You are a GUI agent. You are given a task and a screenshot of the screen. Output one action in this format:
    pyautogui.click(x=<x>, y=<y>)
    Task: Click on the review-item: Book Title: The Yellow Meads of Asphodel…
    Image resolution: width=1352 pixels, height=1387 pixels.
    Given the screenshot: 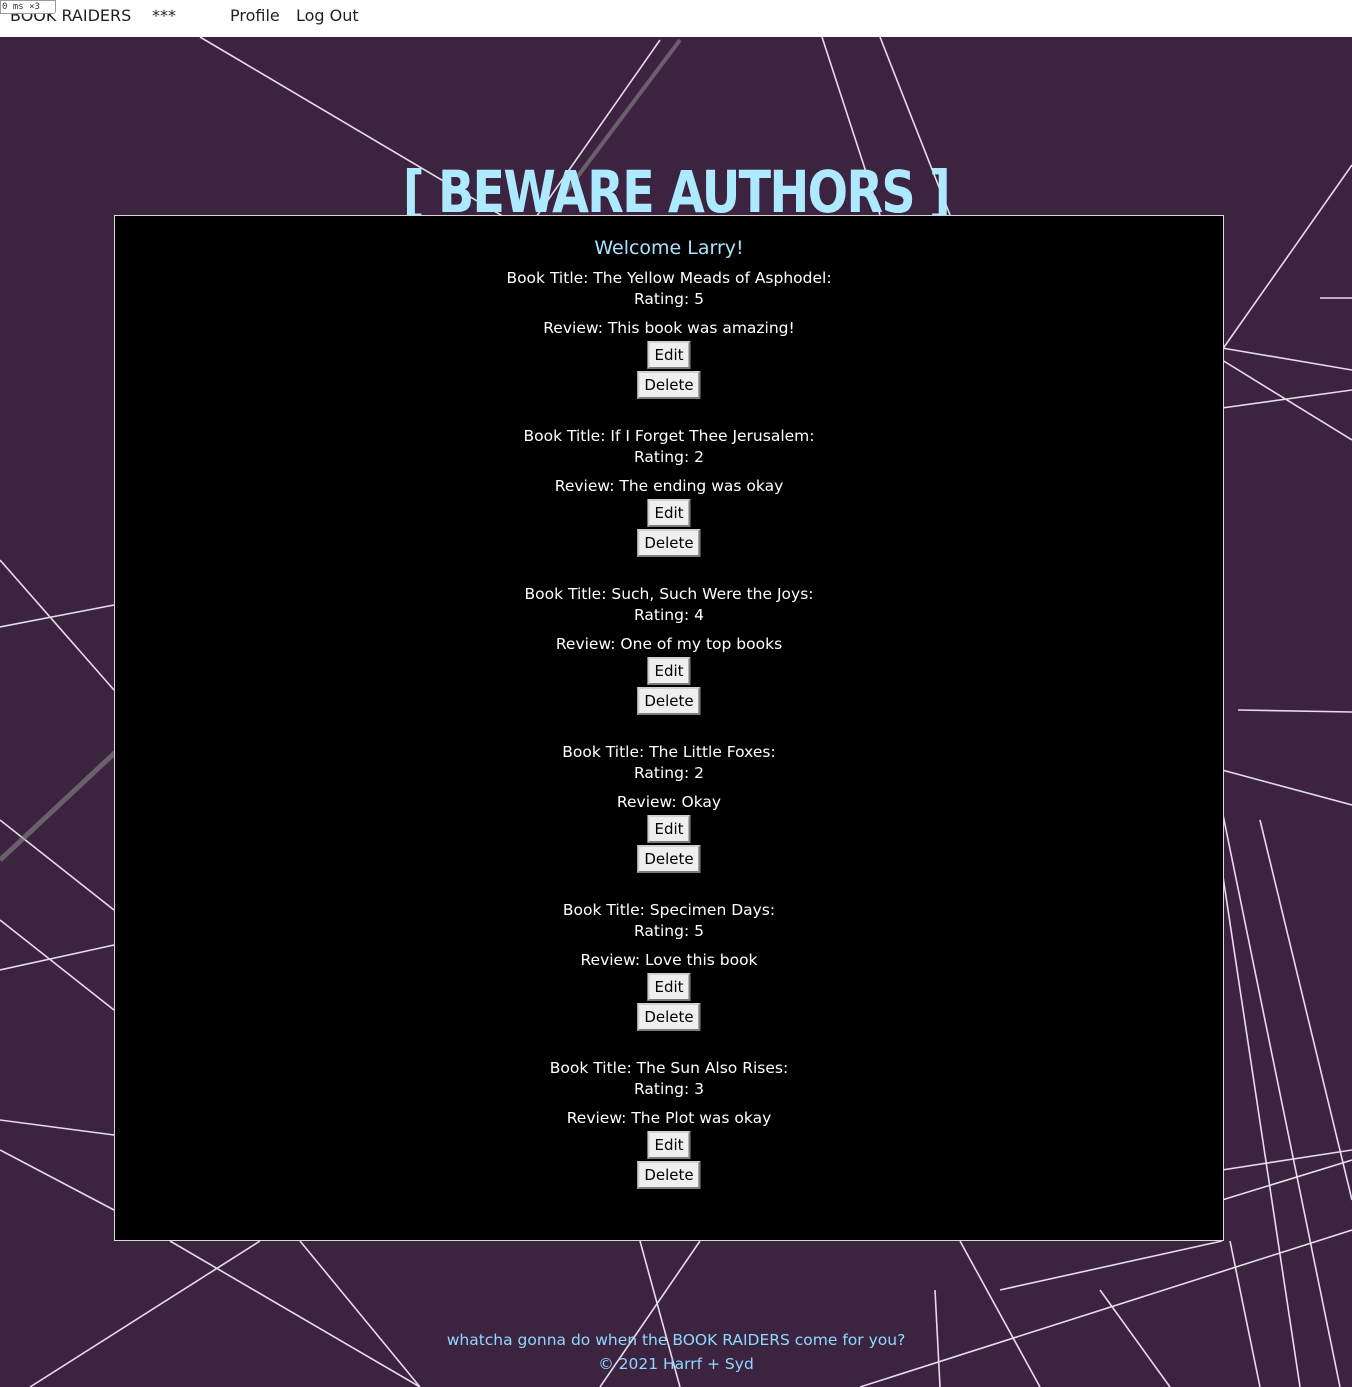 What is the action you would take?
    pyautogui.click(x=669, y=347)
    